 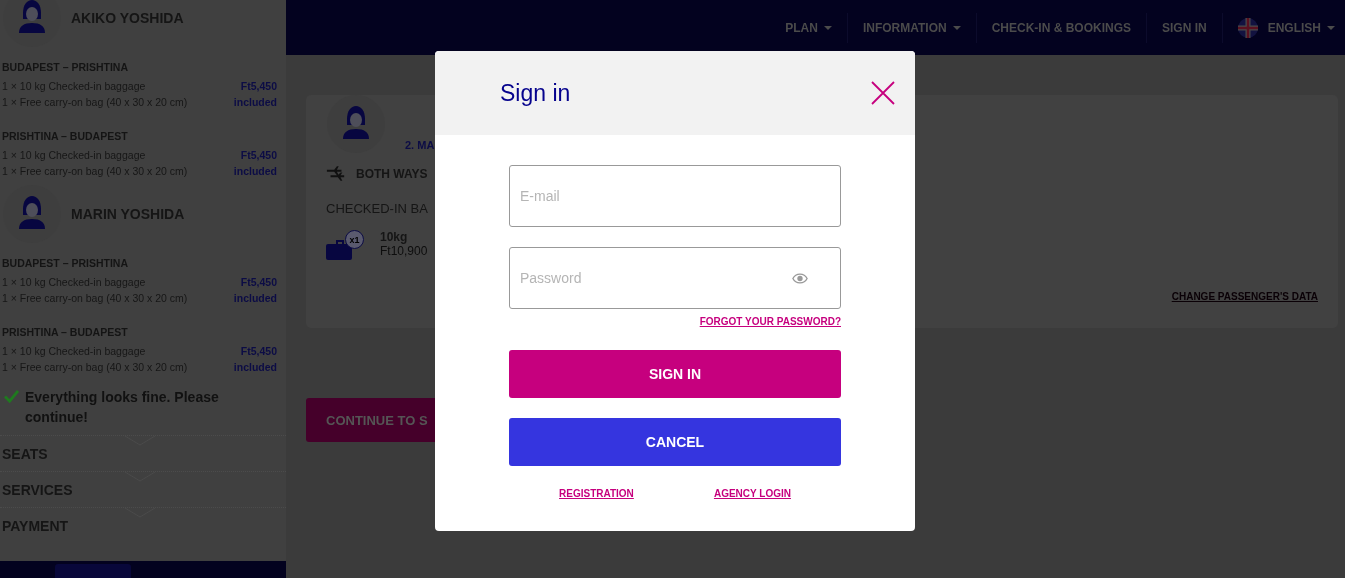 What do you see at coordinates (11, 396) in the screenshot?
I see `check-icon` at bounding box center [11, 396].